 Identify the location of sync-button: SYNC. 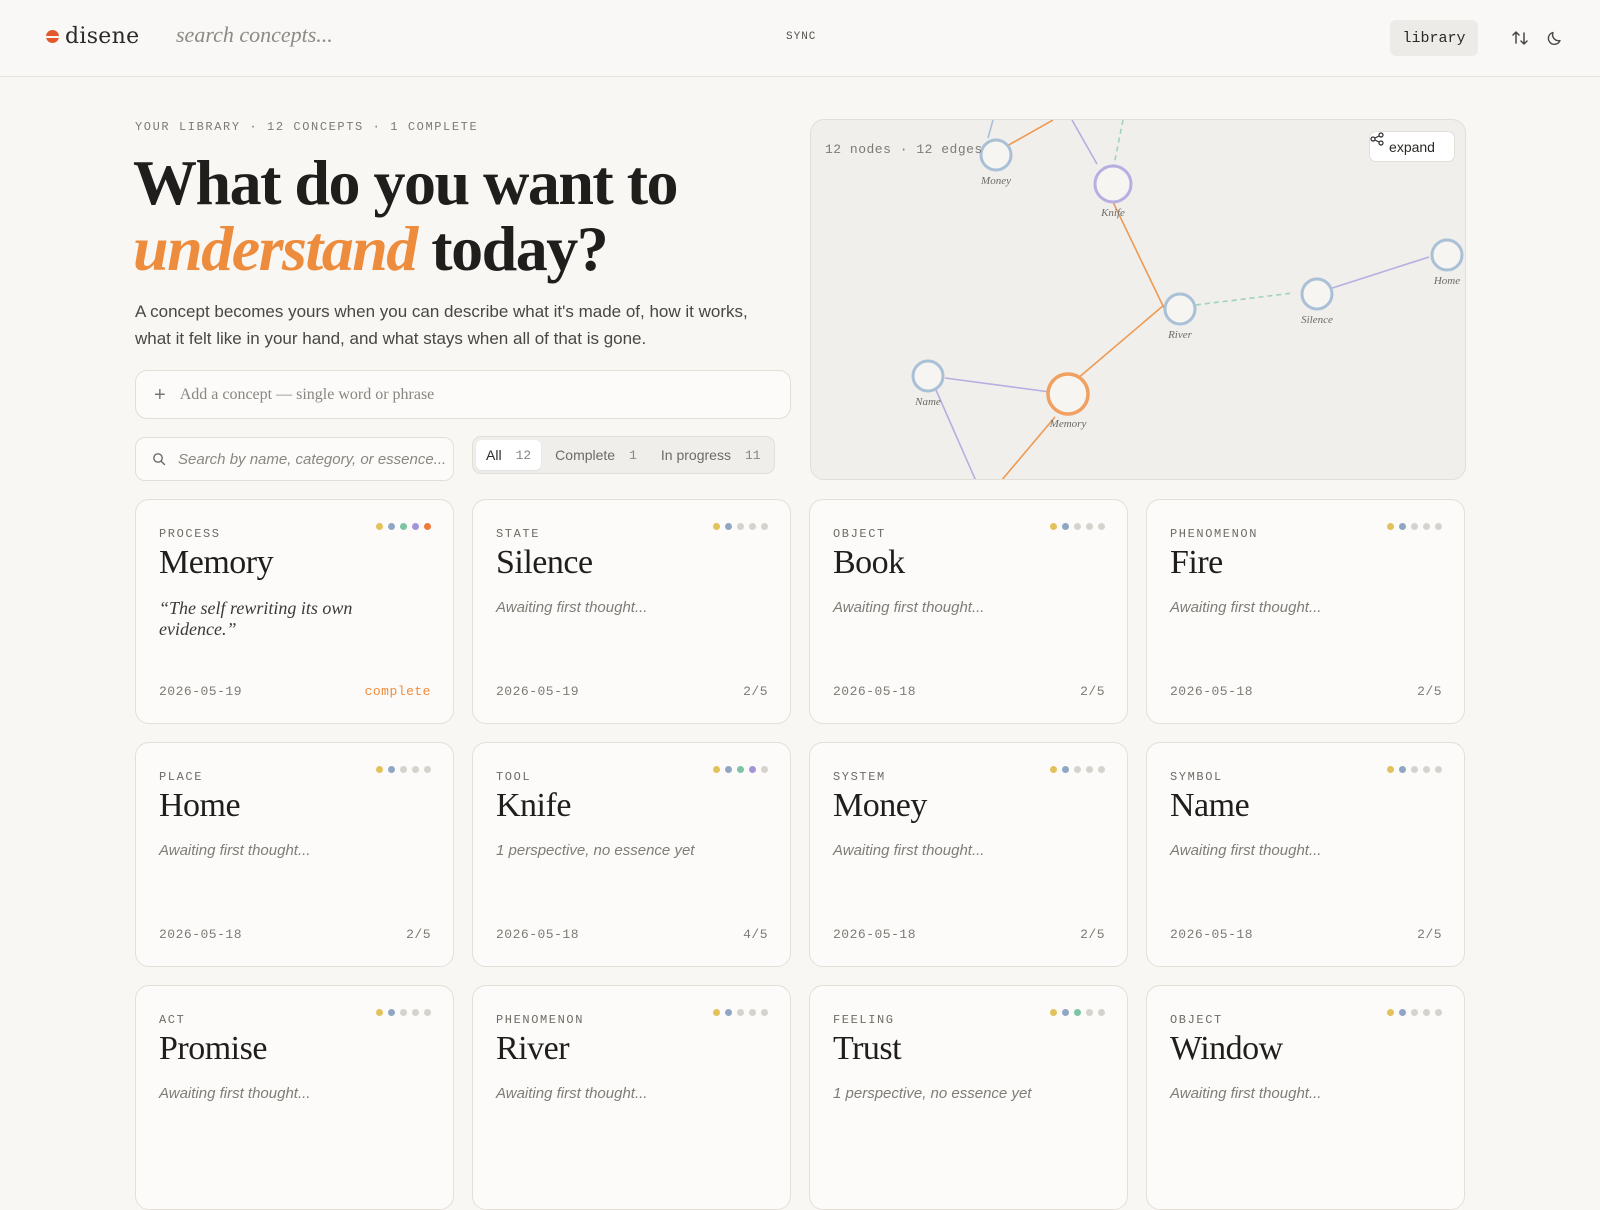
(801, 37).